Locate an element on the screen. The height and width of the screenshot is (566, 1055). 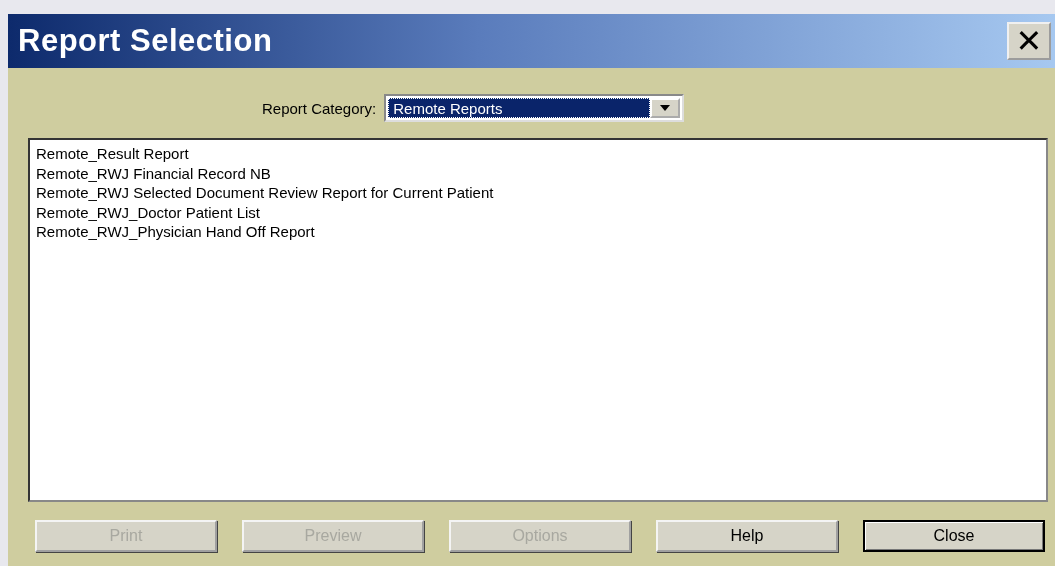
category-label: Report Category: is located at coordinates (319, 108).